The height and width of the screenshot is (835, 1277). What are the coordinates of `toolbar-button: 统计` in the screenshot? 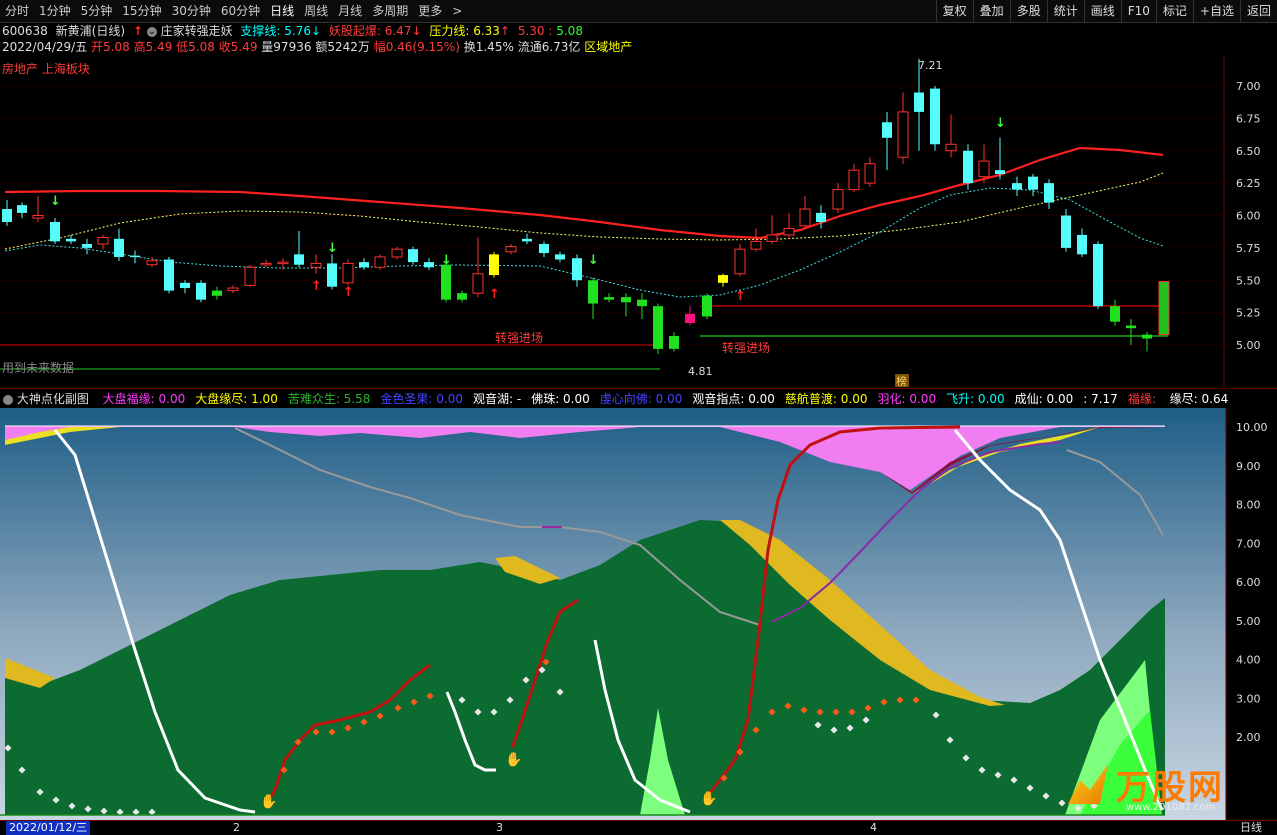 It's located at (1065, 11).